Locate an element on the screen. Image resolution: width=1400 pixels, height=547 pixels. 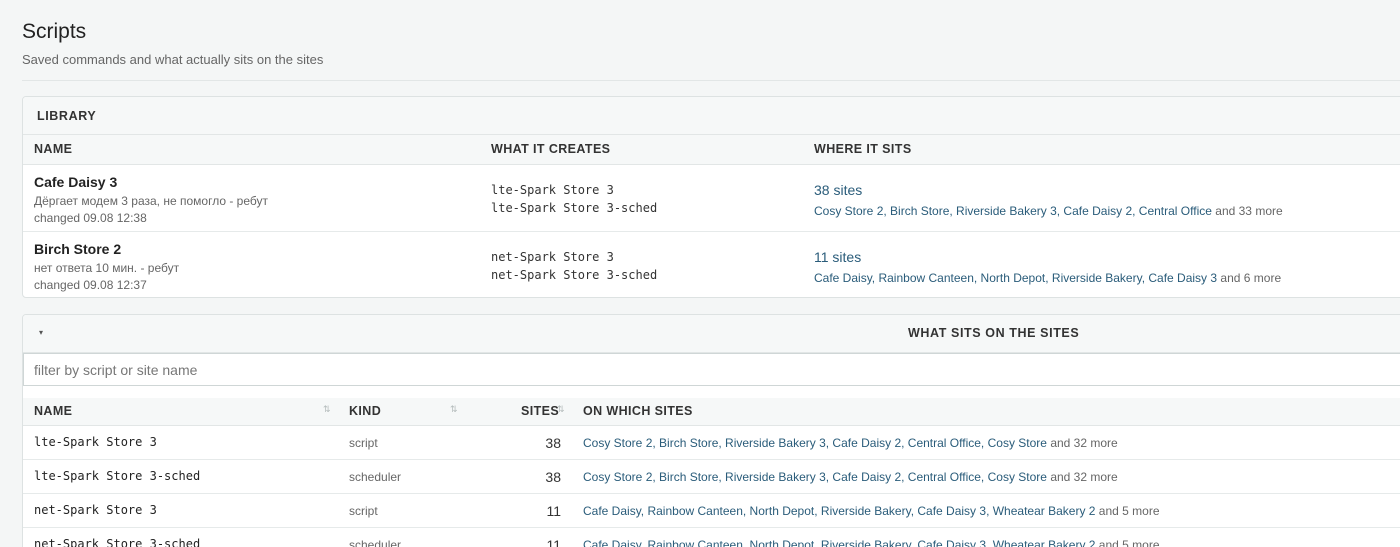
library-col-name: NAME is located at coordinates (53, 149).